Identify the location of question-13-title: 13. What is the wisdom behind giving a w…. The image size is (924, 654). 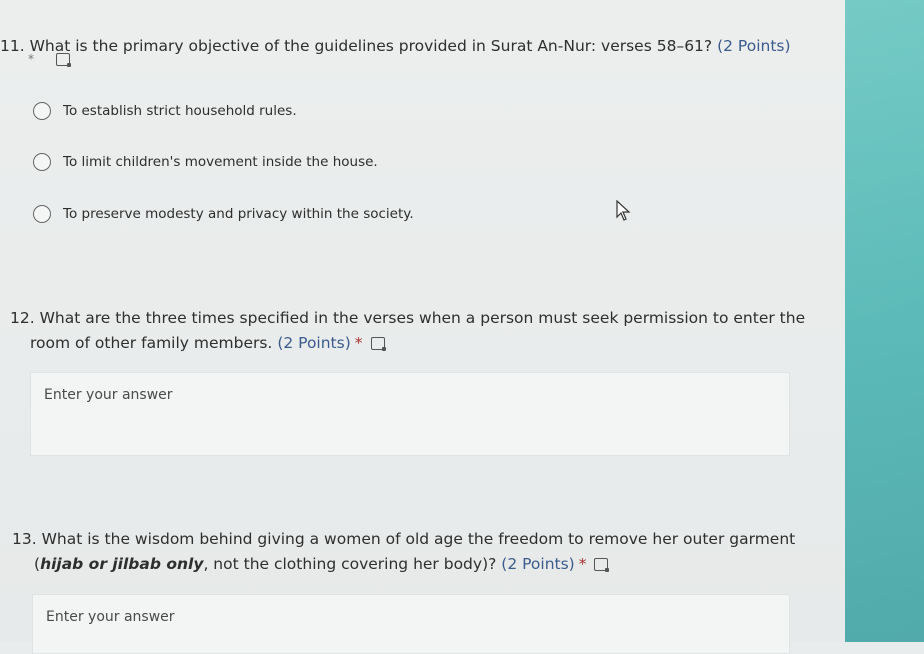
(422, 552).